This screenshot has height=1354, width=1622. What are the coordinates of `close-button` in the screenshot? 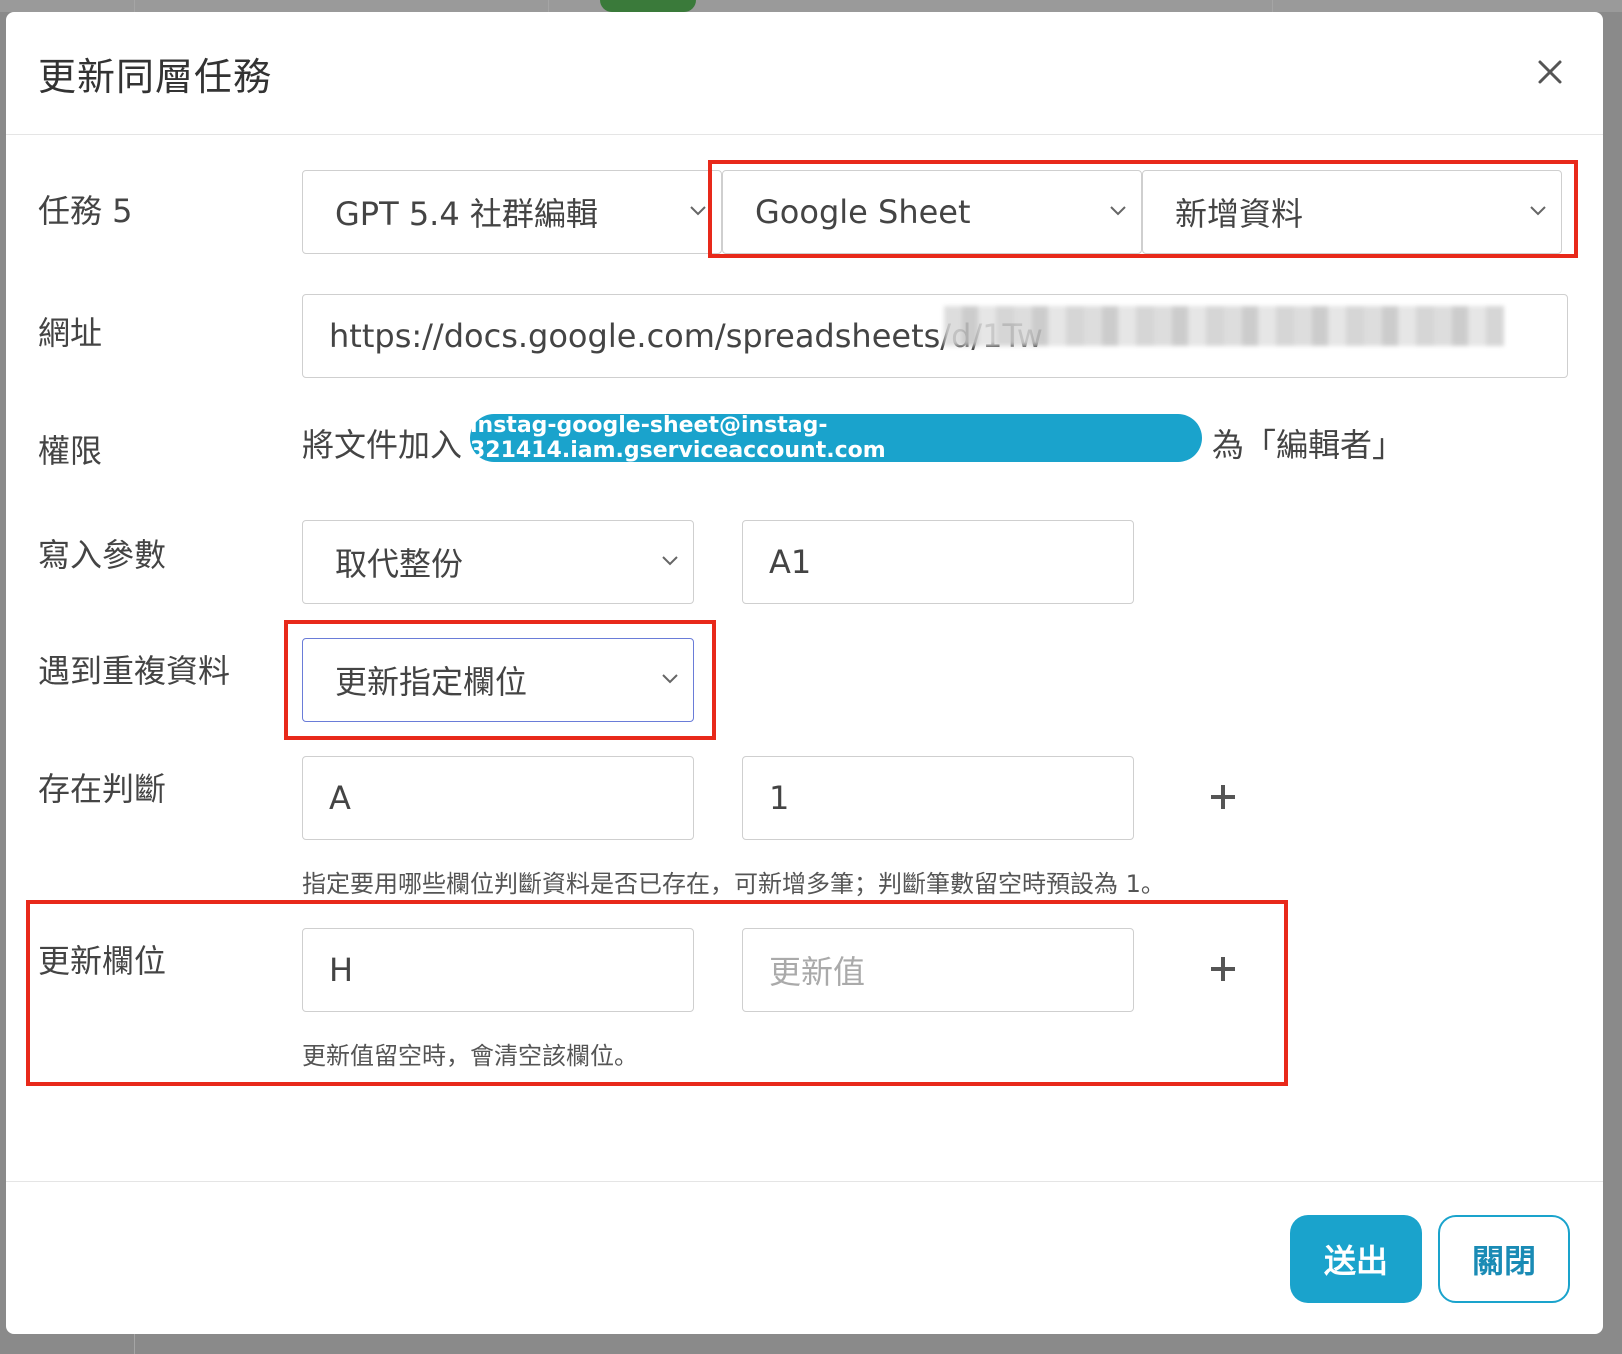 It's located at (1550, 72).